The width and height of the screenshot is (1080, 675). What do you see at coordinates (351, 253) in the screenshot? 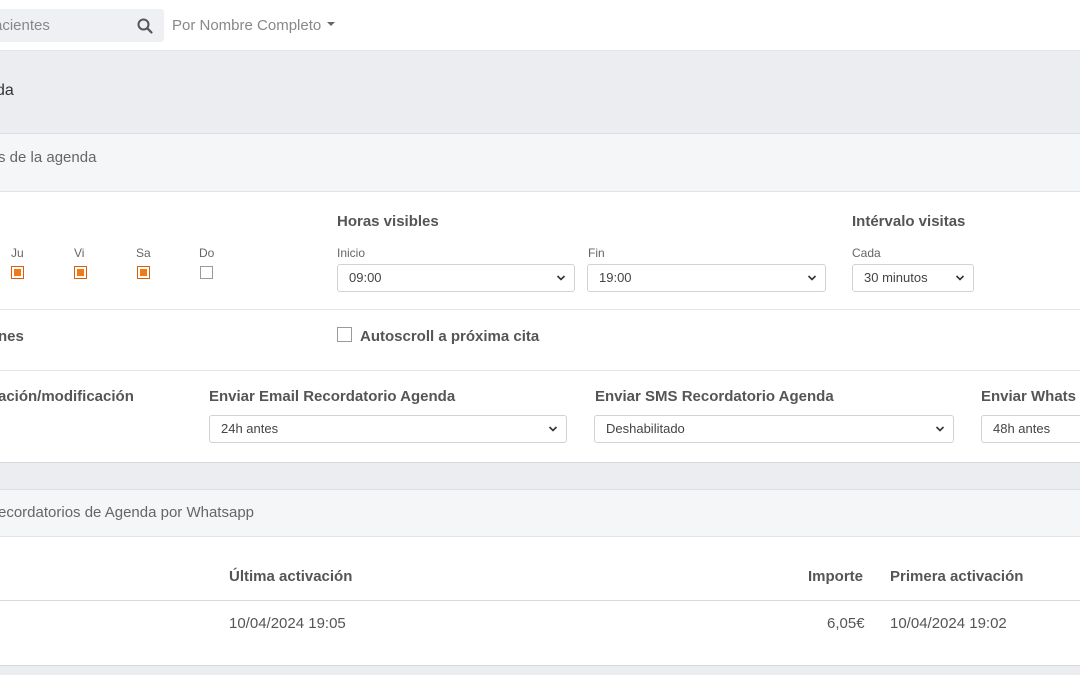
I see `start-label: Inicio` at bounding box center [351, 253].